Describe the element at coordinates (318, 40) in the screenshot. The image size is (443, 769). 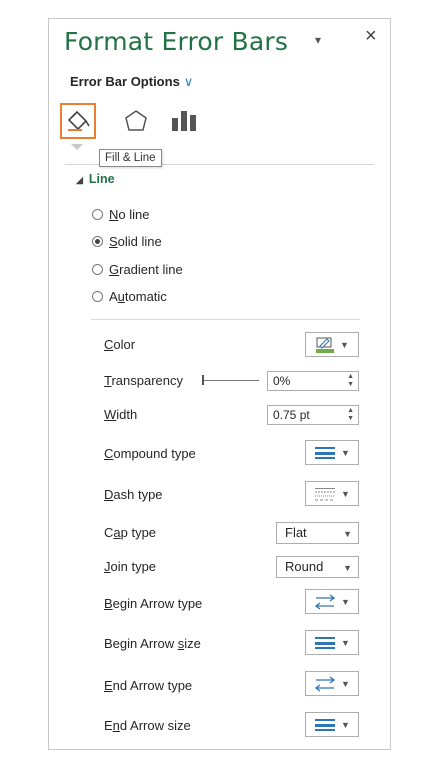
I see `pane-options-caret: ▾` at that location.